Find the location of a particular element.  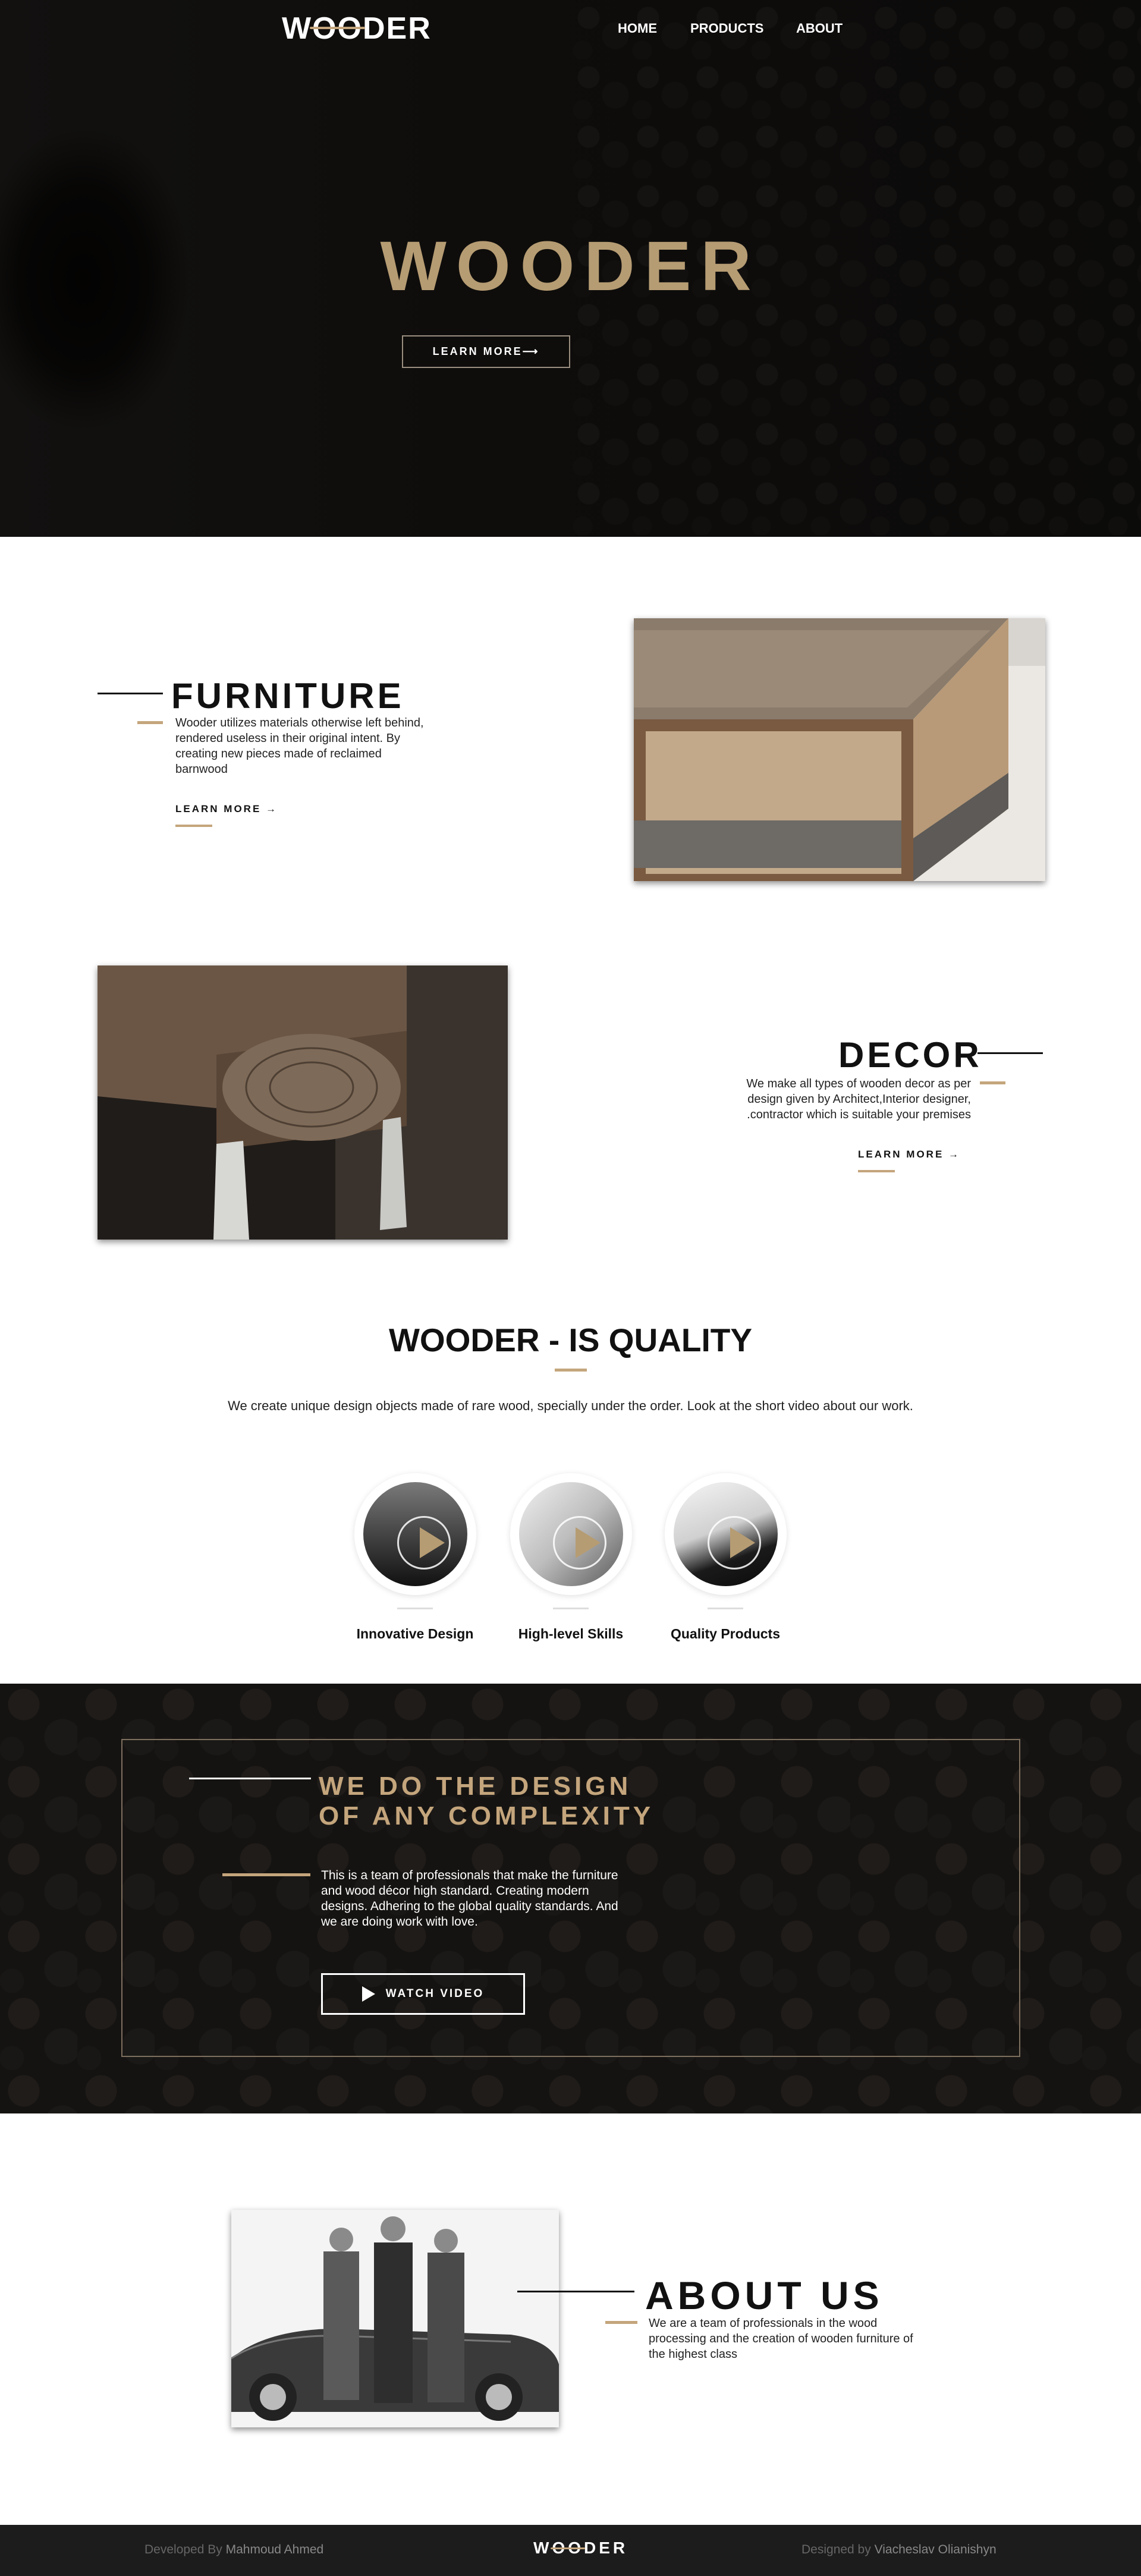

video-thumbnail-quality-products is located at coordinates (726, 1534).